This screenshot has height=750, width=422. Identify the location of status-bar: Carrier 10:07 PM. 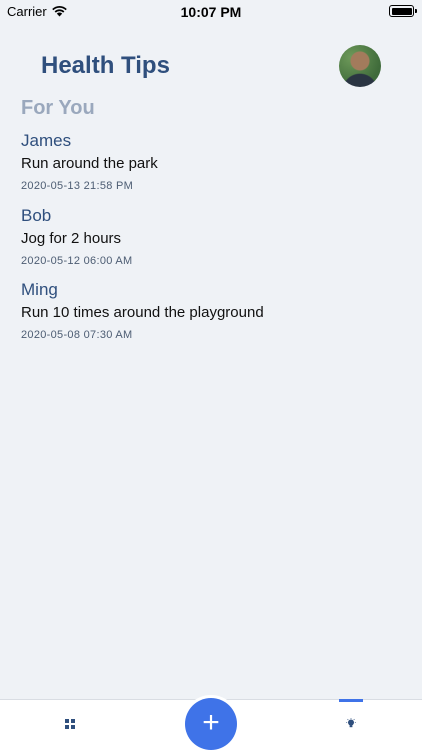
(211, 12).